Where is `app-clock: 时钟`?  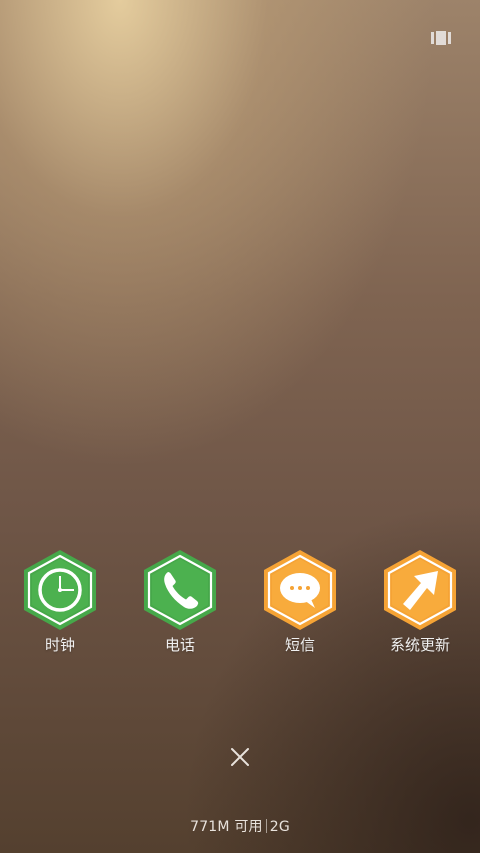
app-clock: 时钟 is located at coordinates (60, 603).